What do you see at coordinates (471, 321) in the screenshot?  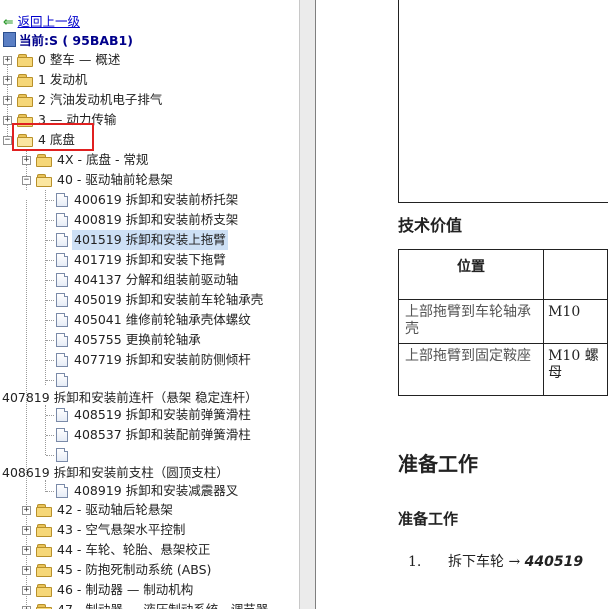 I see `table-cell: 上部拖臂到车轮轴承壳` at bounding box center [471, 321].